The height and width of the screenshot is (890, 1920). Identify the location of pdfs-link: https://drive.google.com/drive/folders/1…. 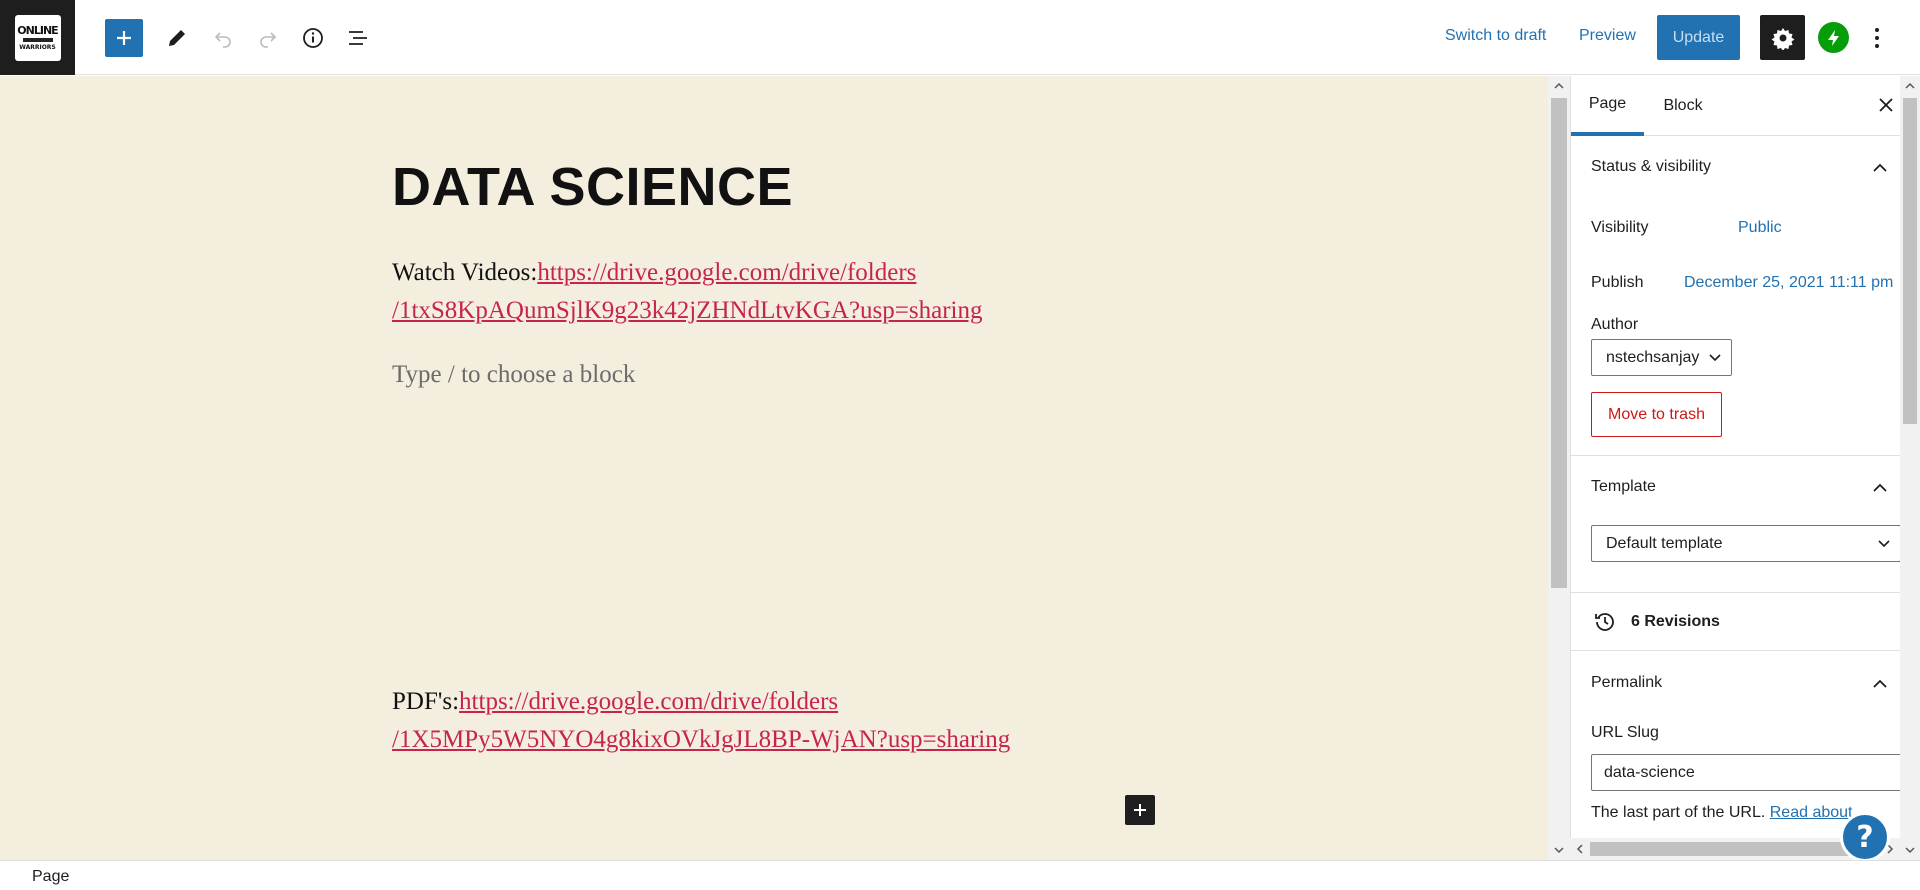
(701, 720).